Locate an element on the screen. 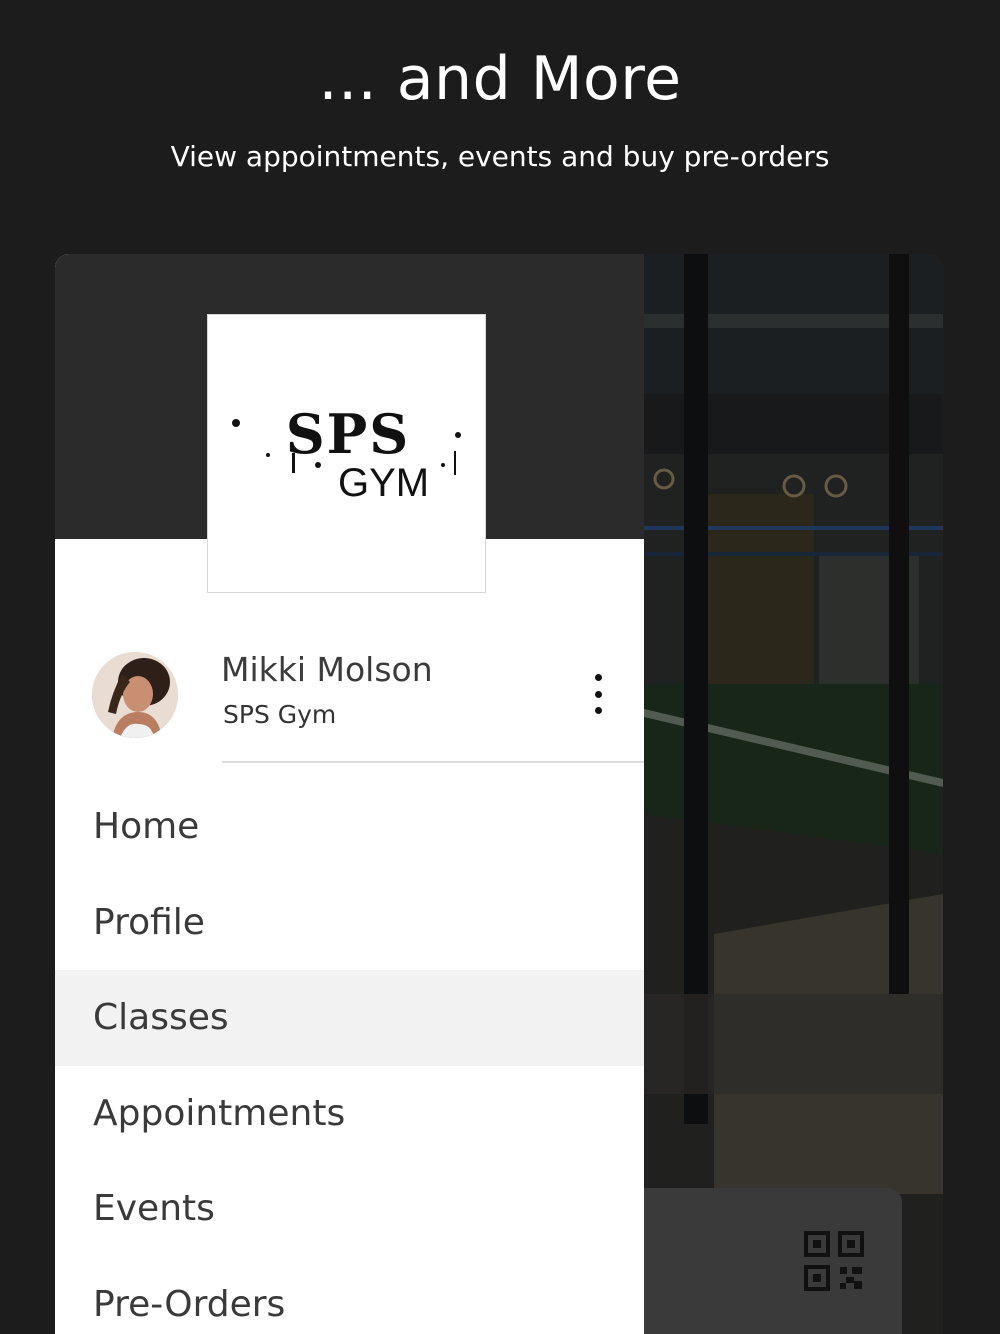  menu-item-home: Home is located at coordinates (349, 827).